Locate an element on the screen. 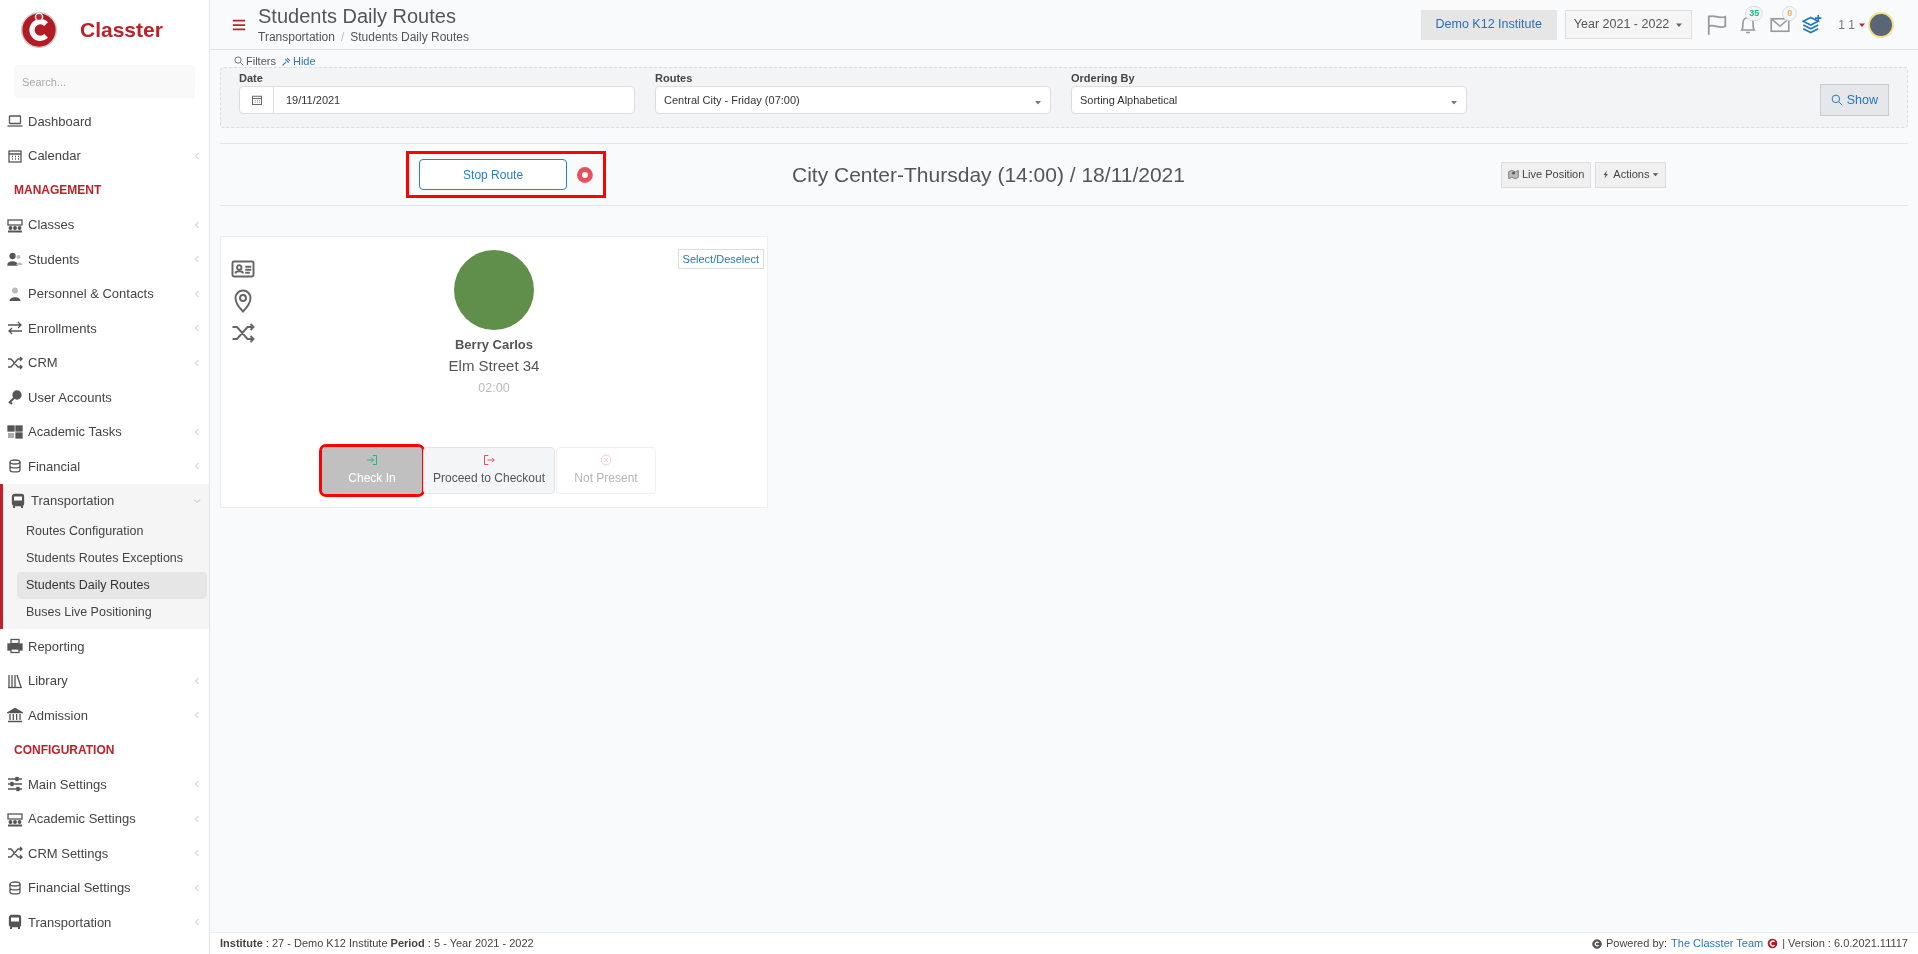 The height and width of the screenshot is (954, 1918). sidebar-item: Reporting is located at coordinates (104, 646).